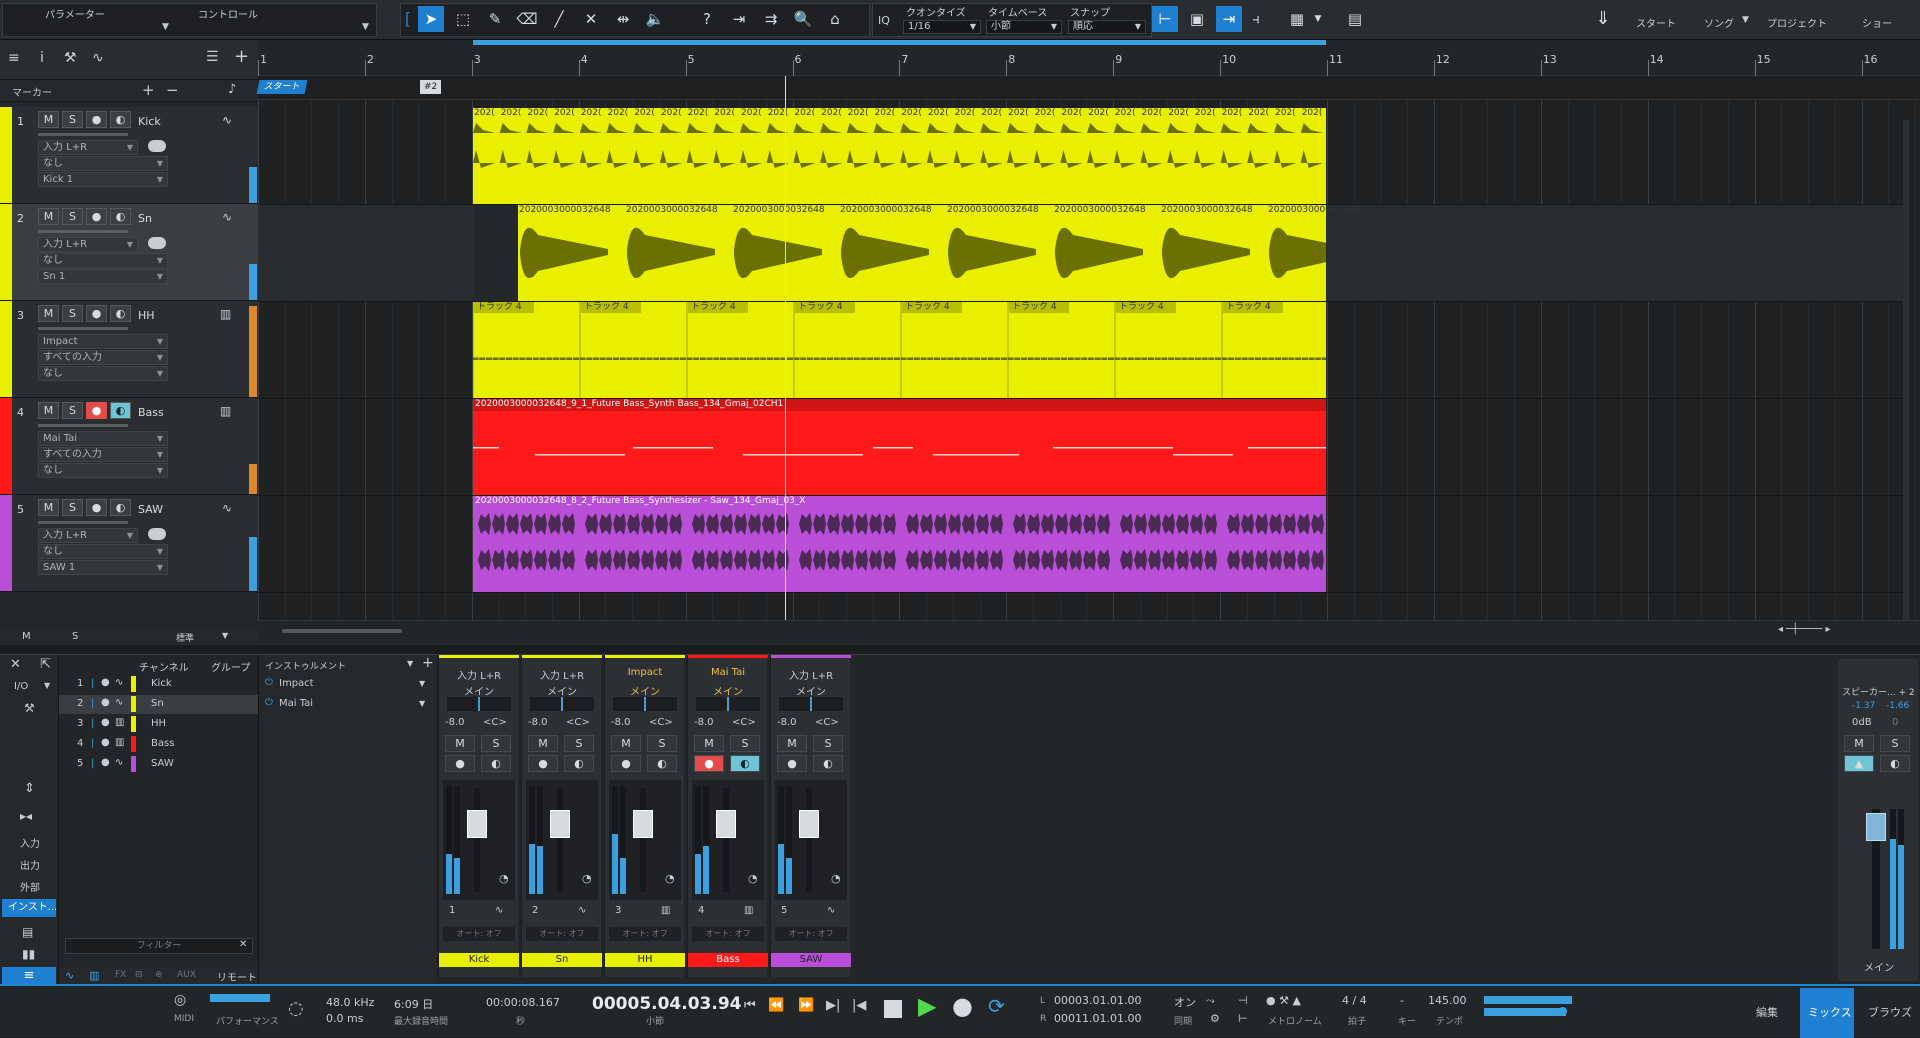  What do you see at coordinates (1830, 1012) in the screenshot?
I see `mix-view-button: ミックス` at bounding box center [1830, 1012].